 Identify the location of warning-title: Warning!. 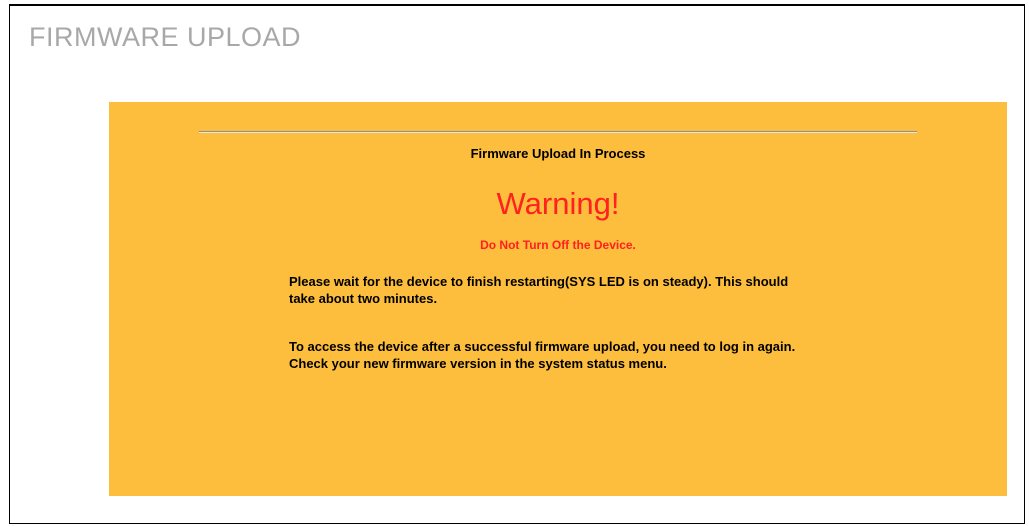
(558, 203).